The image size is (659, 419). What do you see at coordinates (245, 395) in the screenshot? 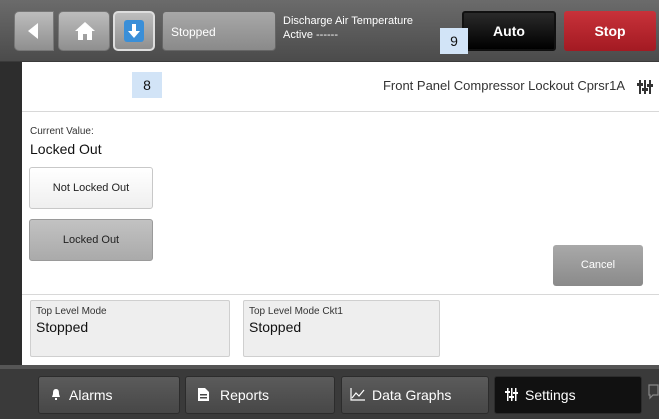
I see `tab-label: Reports` at bounding box center [245, 395].